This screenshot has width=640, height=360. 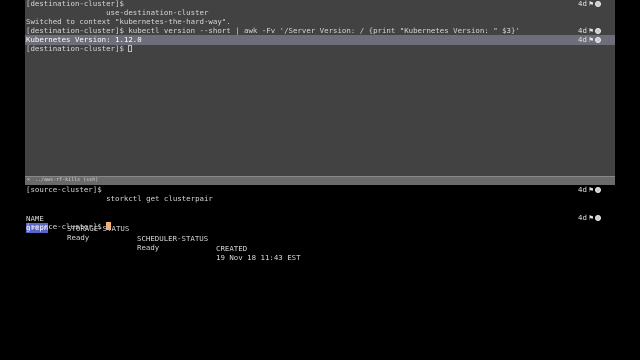 I want to click on pane-title: ../aws-rf-kills (ssh), so click(x=67, y=180).